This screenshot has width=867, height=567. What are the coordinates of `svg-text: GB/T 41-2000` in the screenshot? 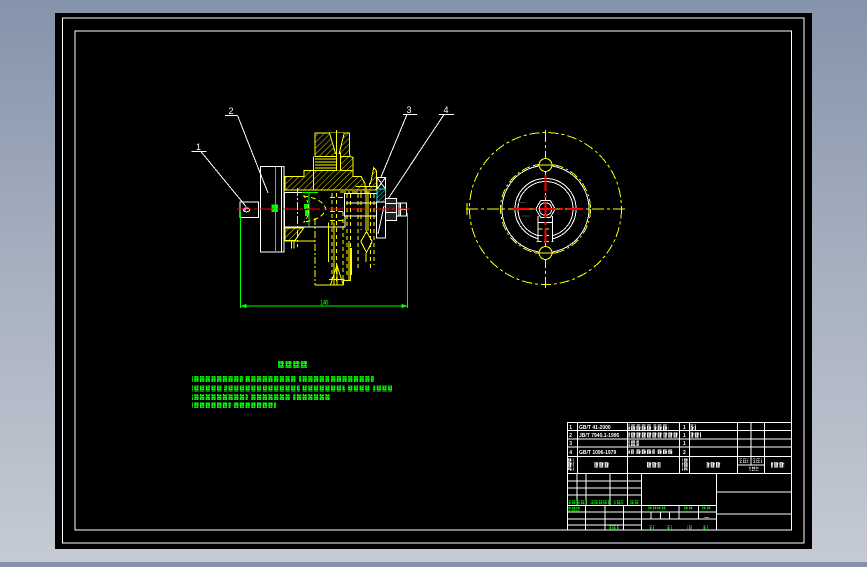 It's located at (595, 428).